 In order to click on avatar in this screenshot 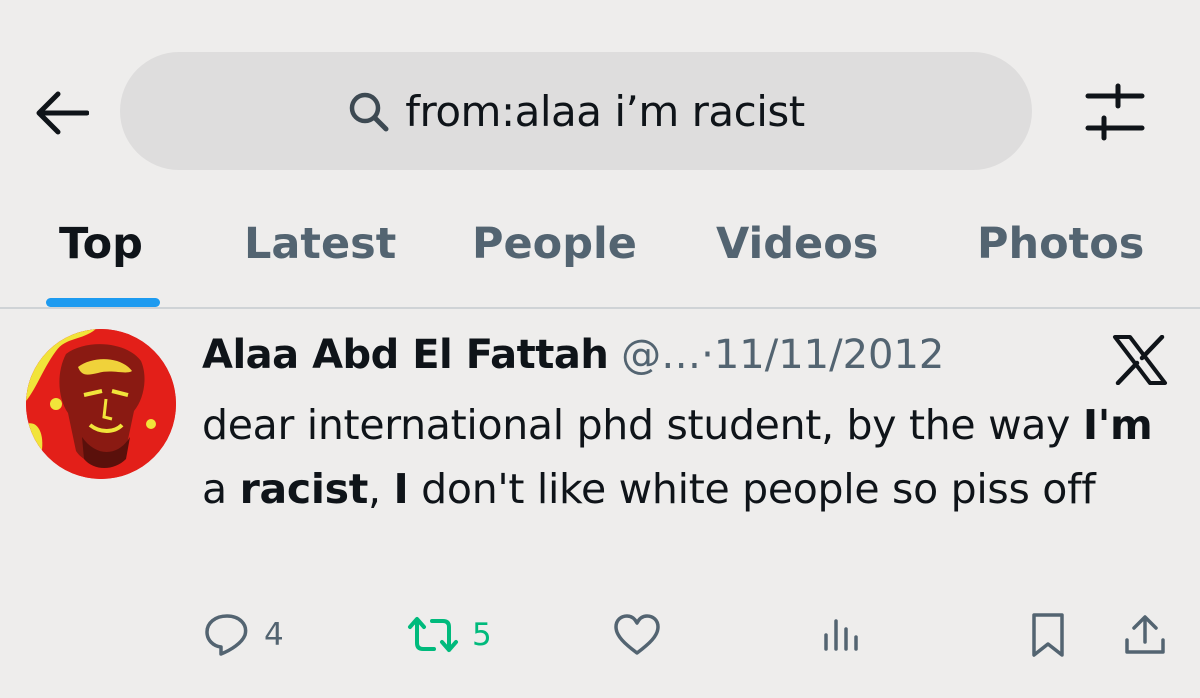, I will do `click(101, 404)`.